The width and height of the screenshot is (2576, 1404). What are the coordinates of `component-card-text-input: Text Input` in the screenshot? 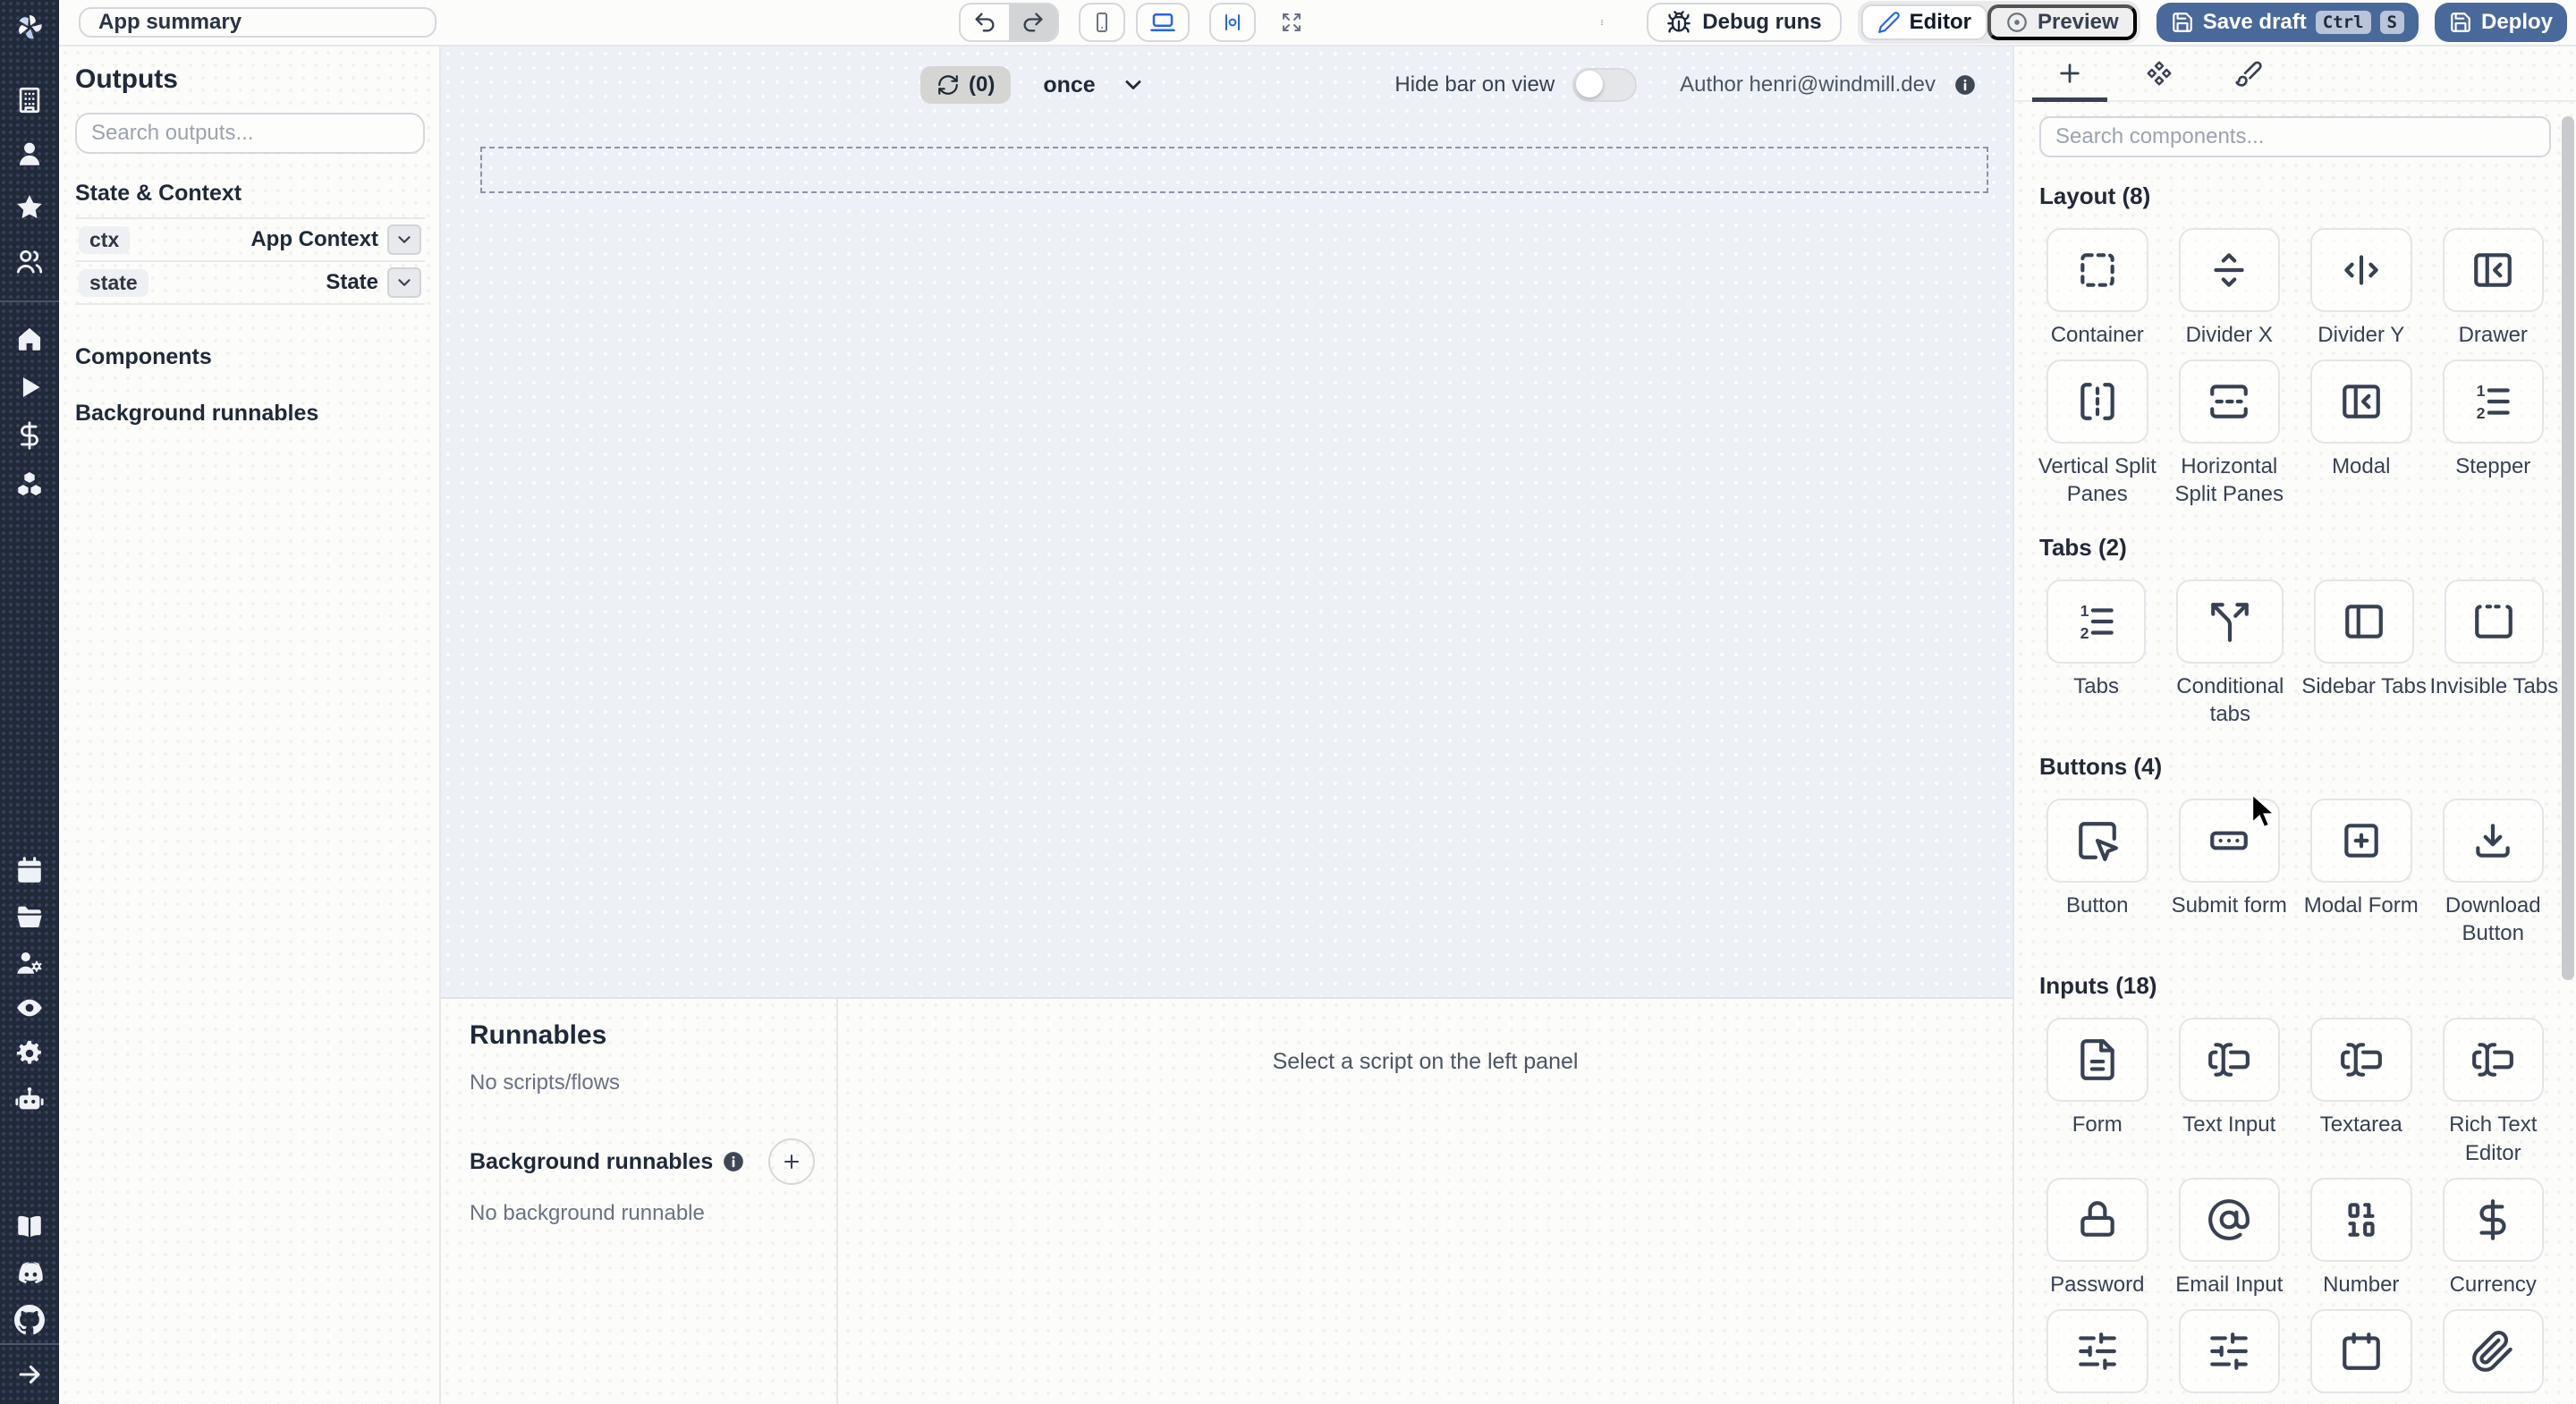 It's located at (2229, 1092).